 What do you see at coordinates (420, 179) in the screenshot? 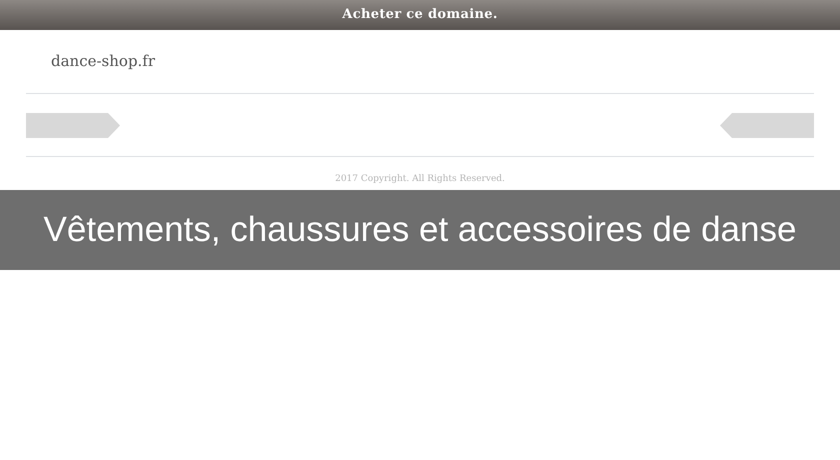
I see `copyright-text: 2017 Copyright. All Rights Reserved.` at bounding box center [420, 179].